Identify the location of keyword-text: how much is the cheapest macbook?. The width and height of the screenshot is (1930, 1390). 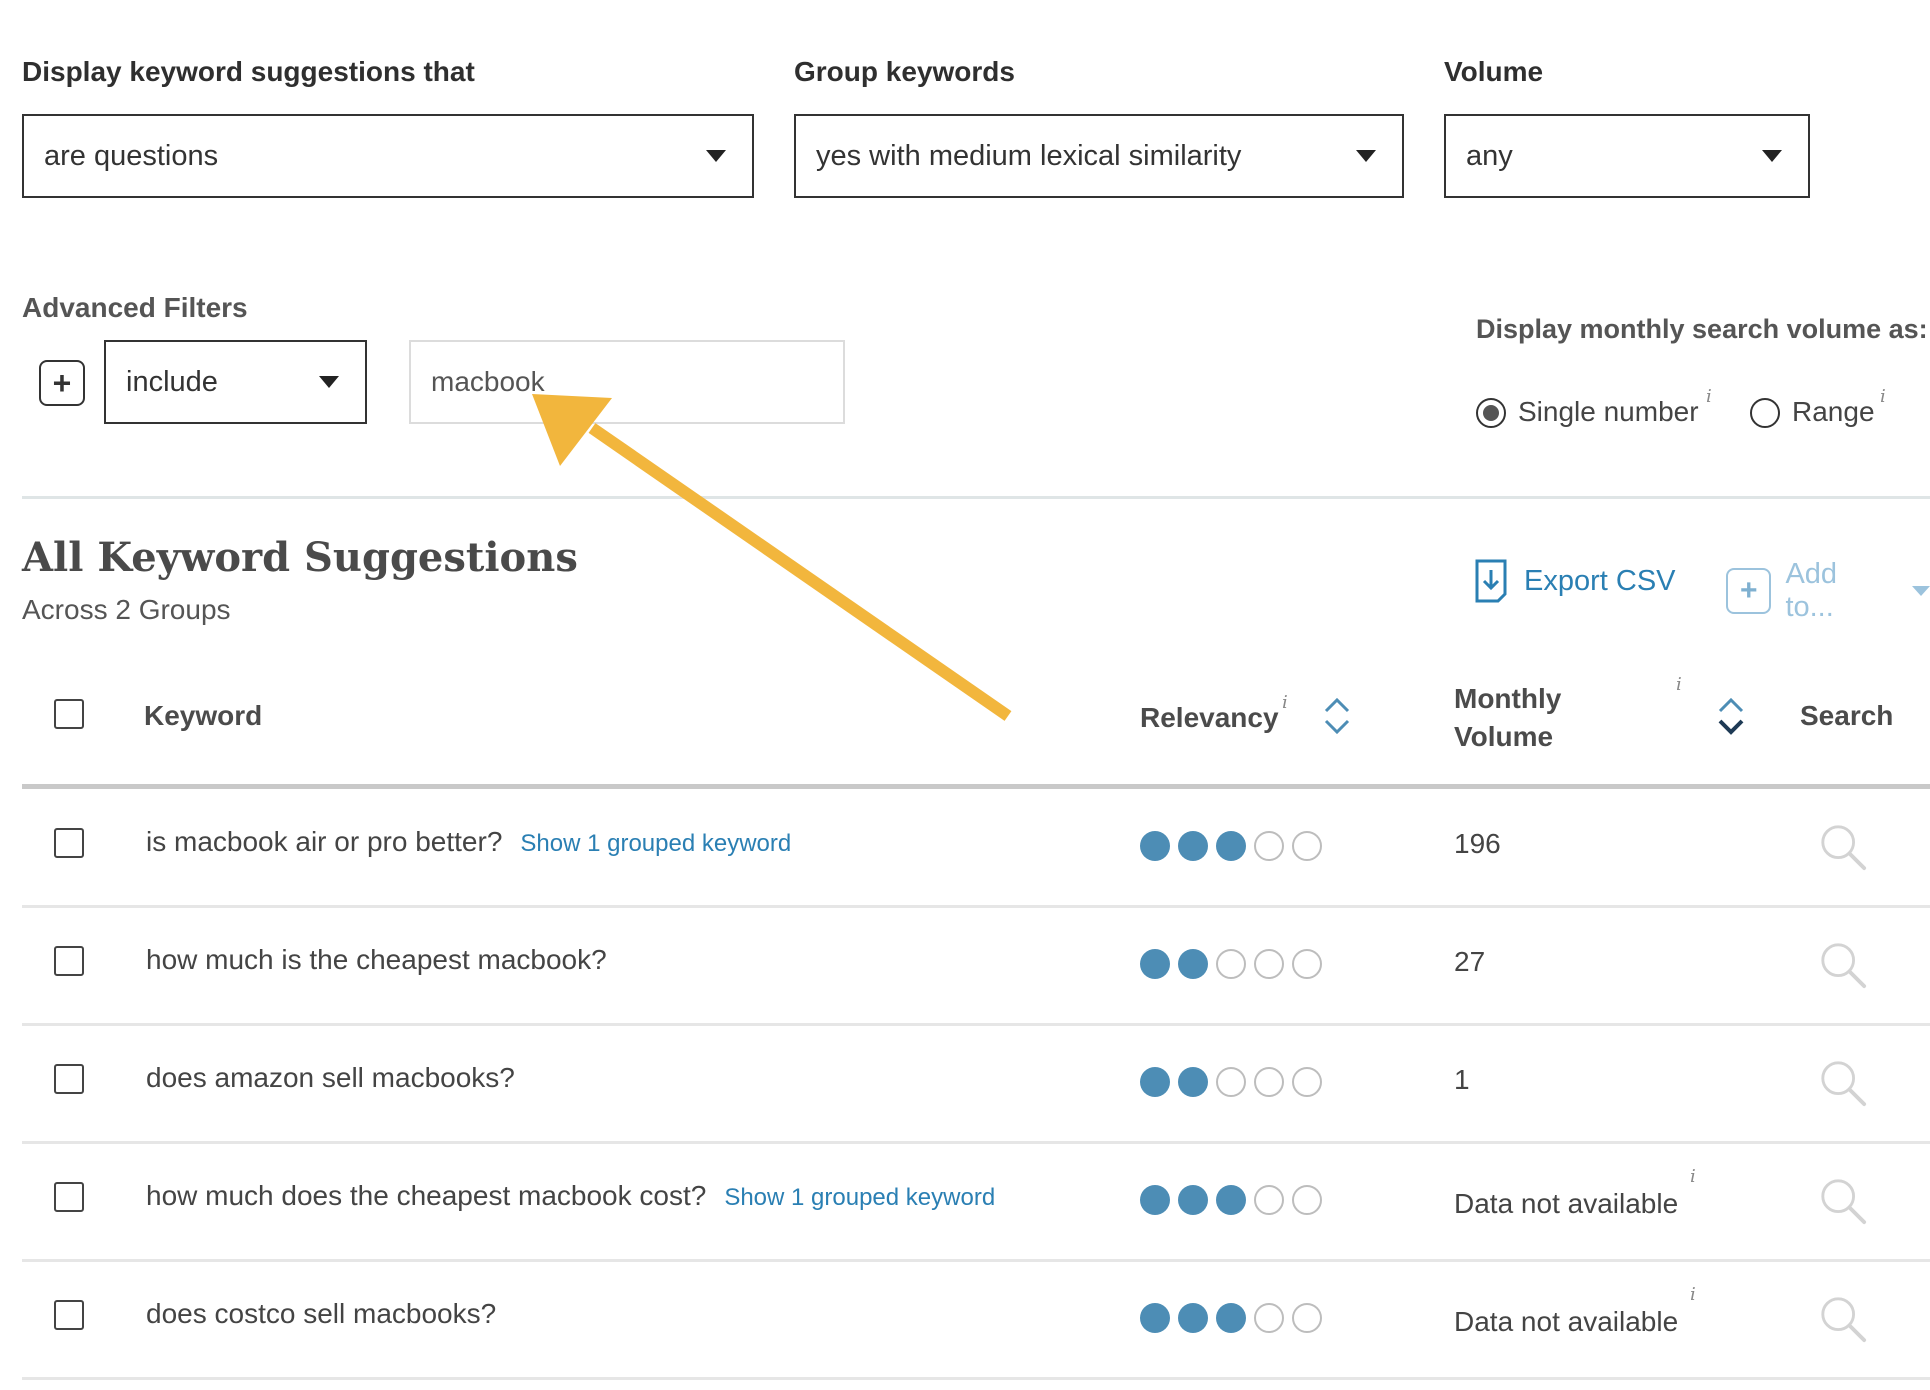
(376, 959).